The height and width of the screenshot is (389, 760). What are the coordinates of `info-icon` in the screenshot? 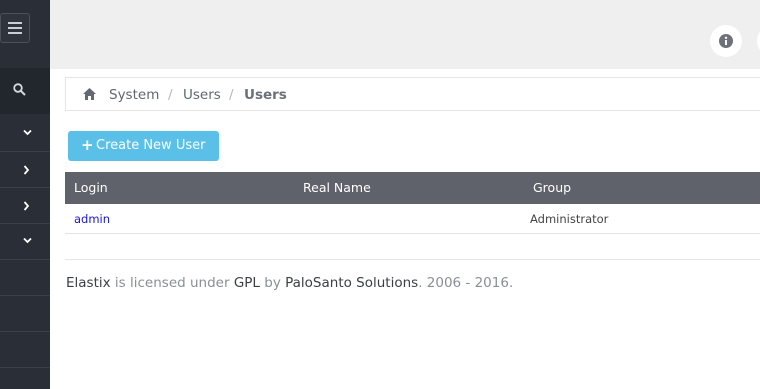 It's located at (726, 41).